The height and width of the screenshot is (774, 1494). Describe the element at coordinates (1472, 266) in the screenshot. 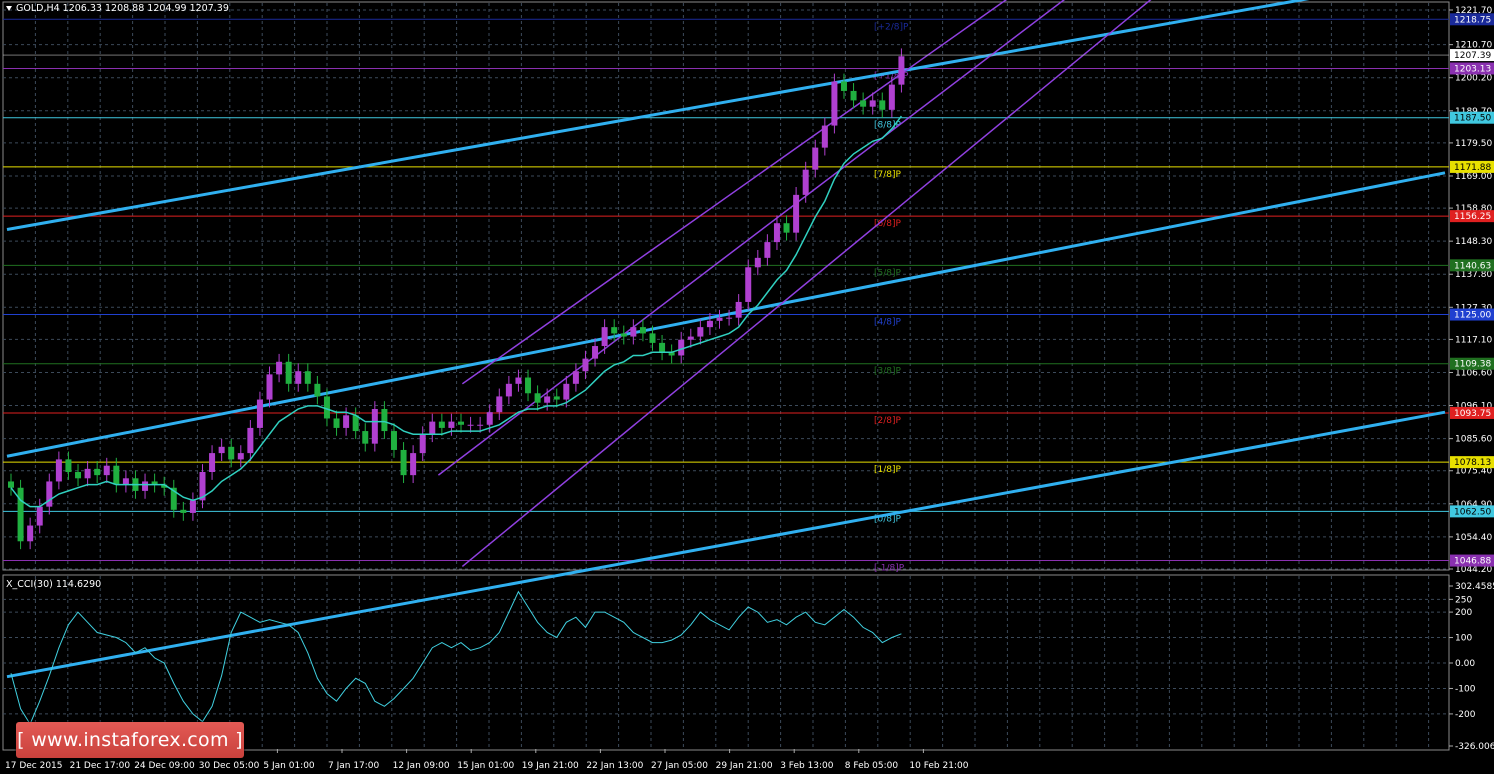

I see `murrey-price-text: 1140.63` at that location.